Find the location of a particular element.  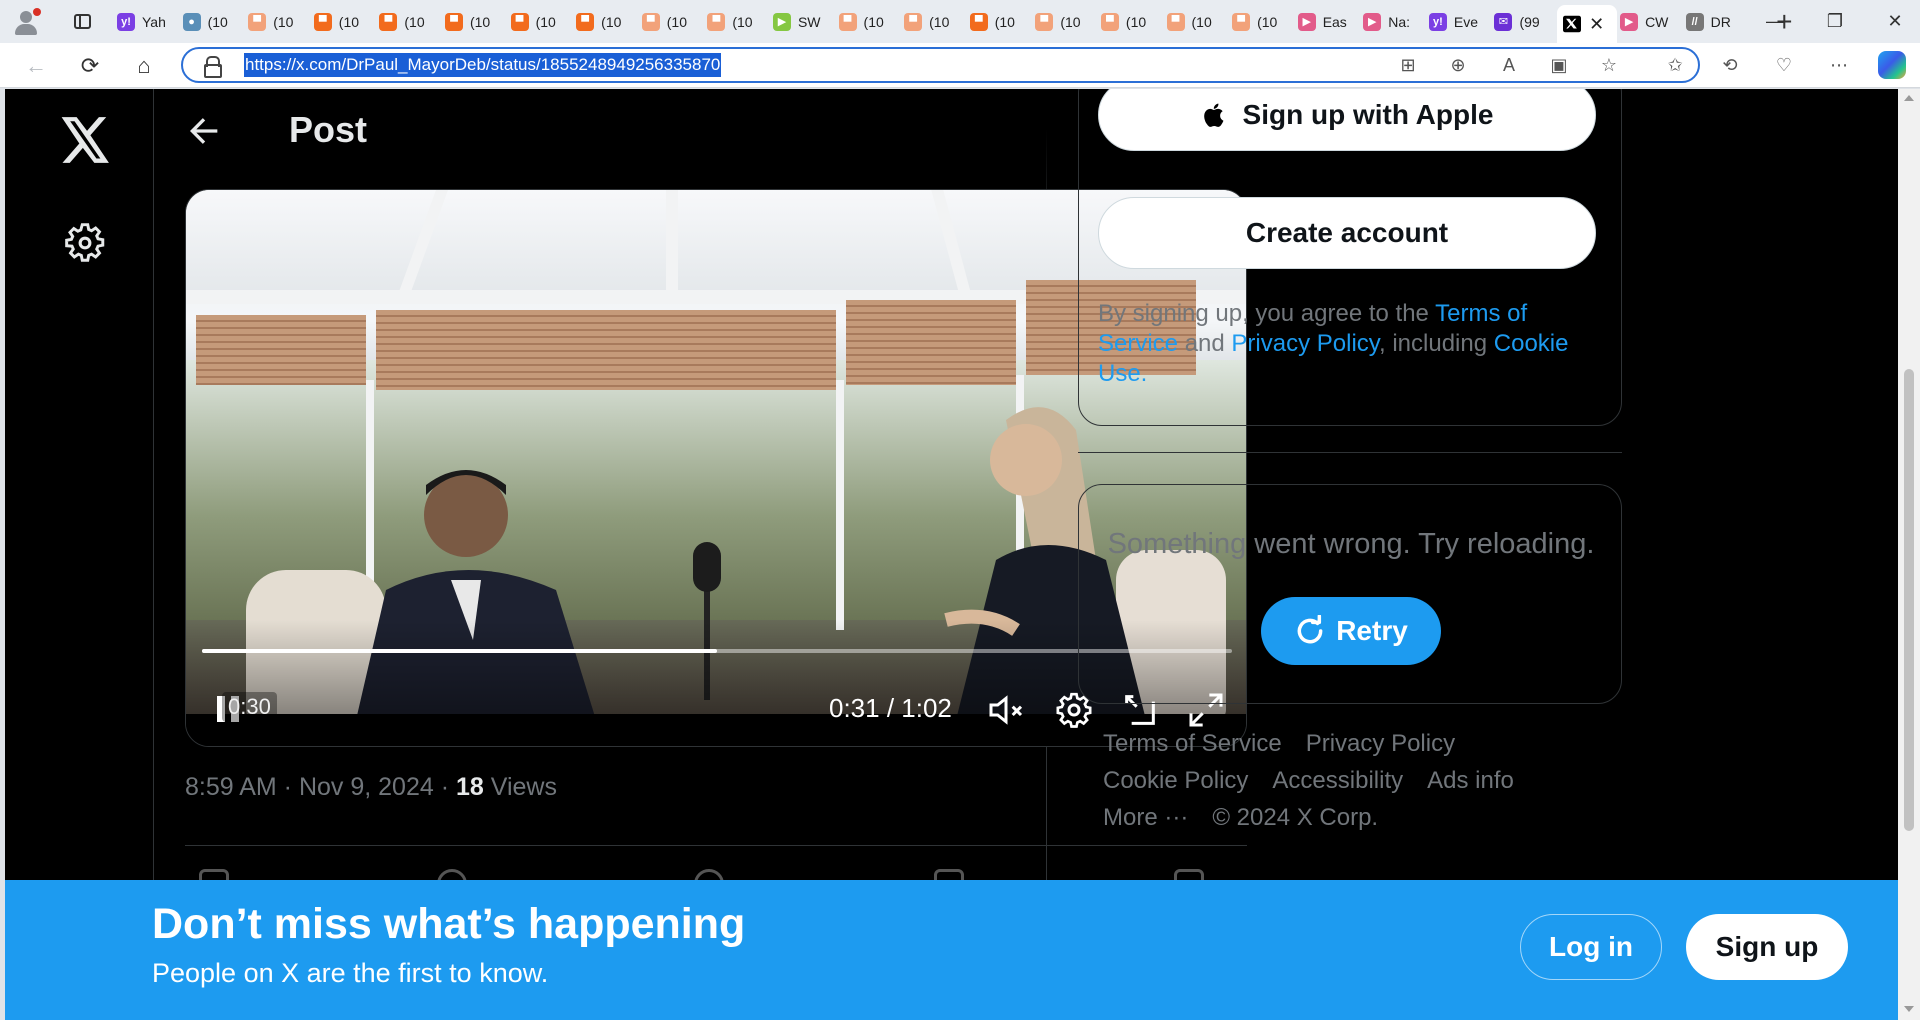

scrollbar is located at coordinates (1909, 554).